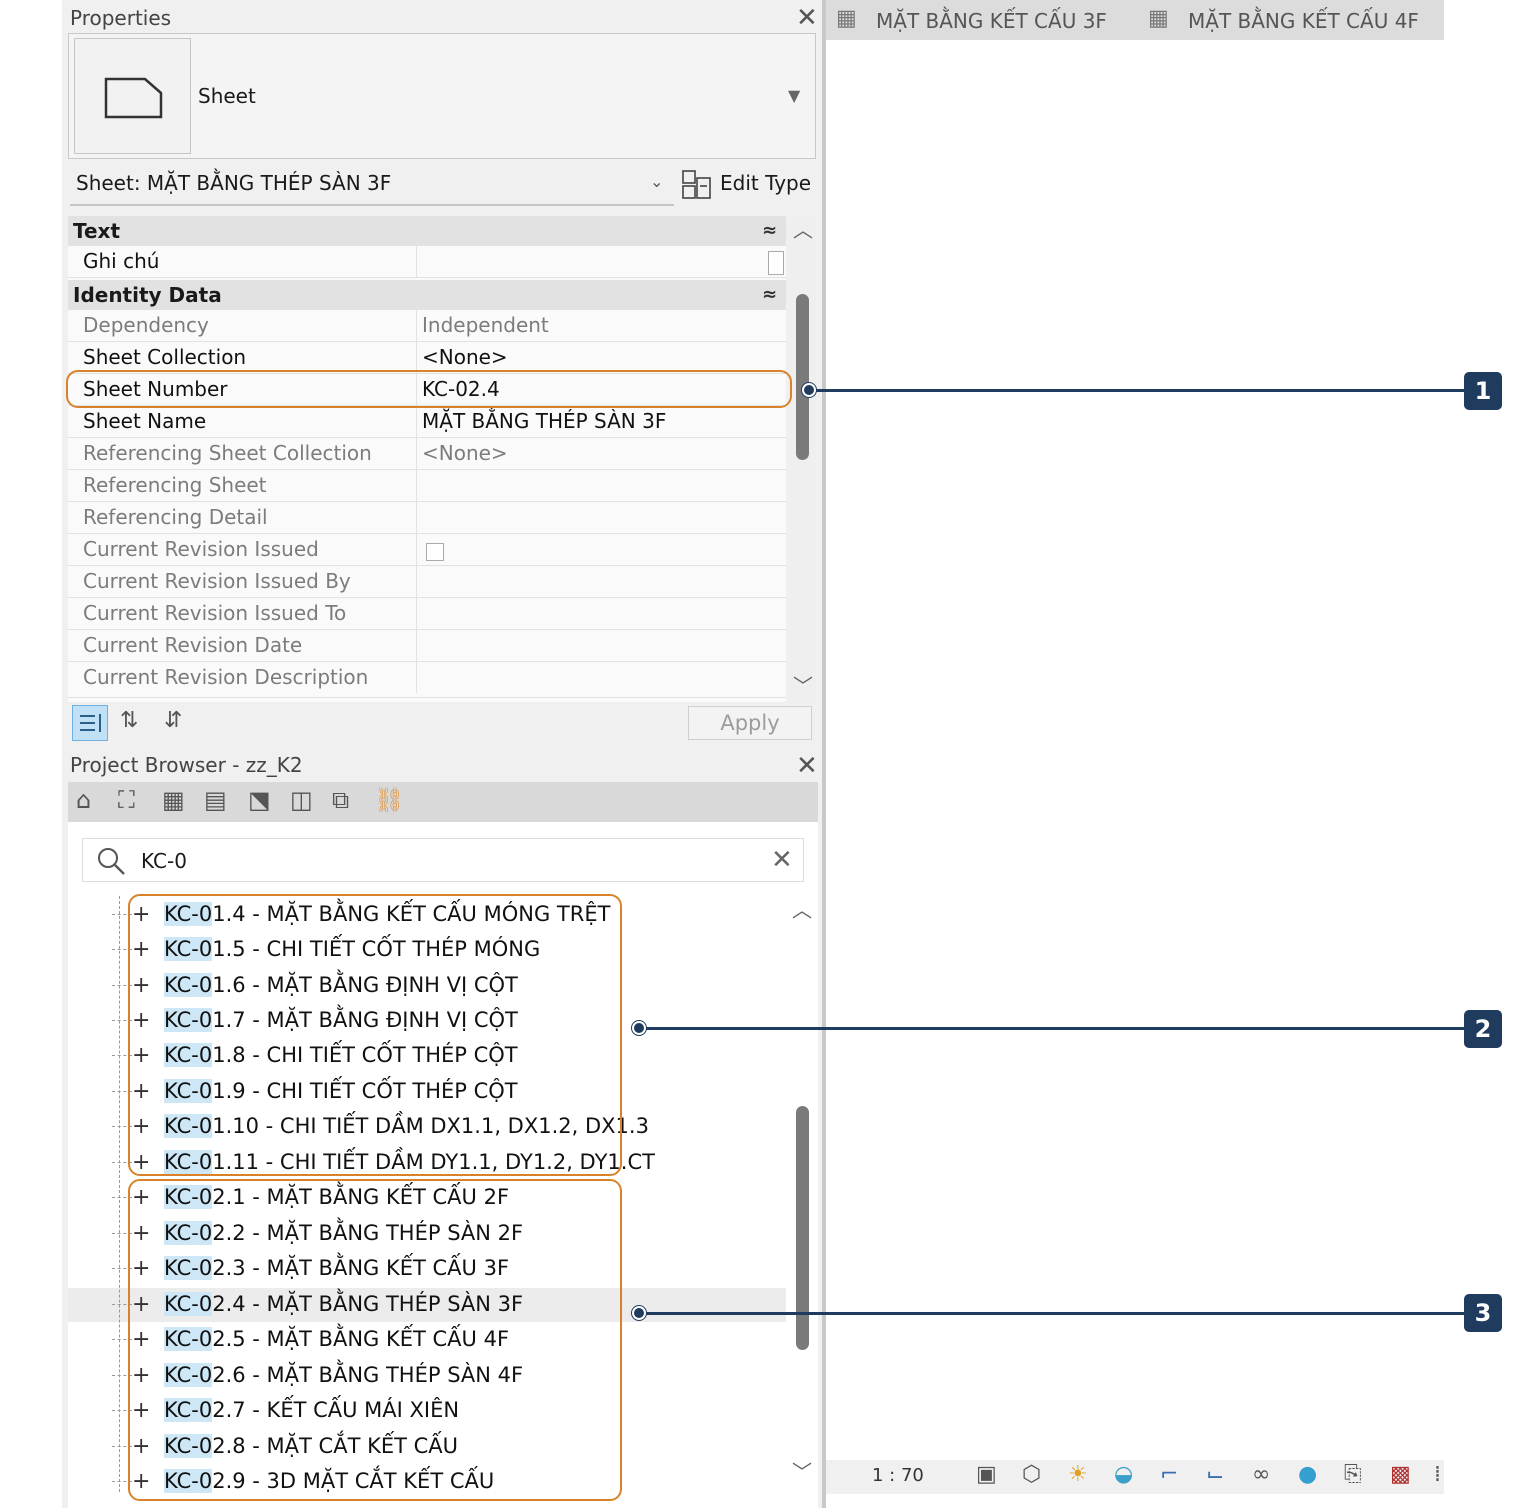 This screenshot has height=1508, width=1520. Describe the element at coordinates (375, 1035) in the screenshot. I see `outline-group-kc01` at that location.